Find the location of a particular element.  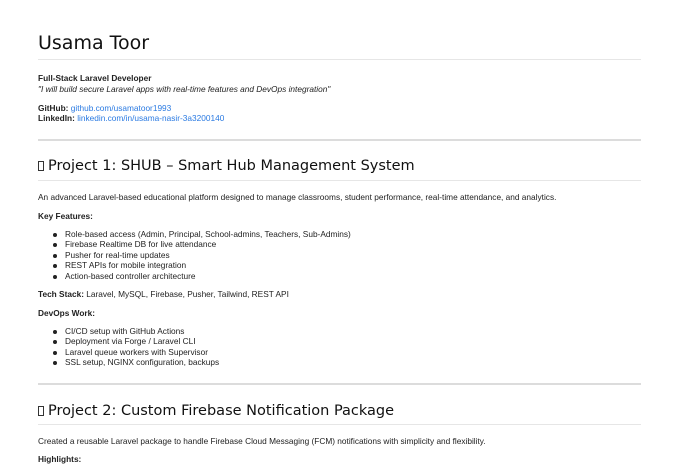

role-text: Full-Stack Laravel Developer is located at coordinates (95, 78).